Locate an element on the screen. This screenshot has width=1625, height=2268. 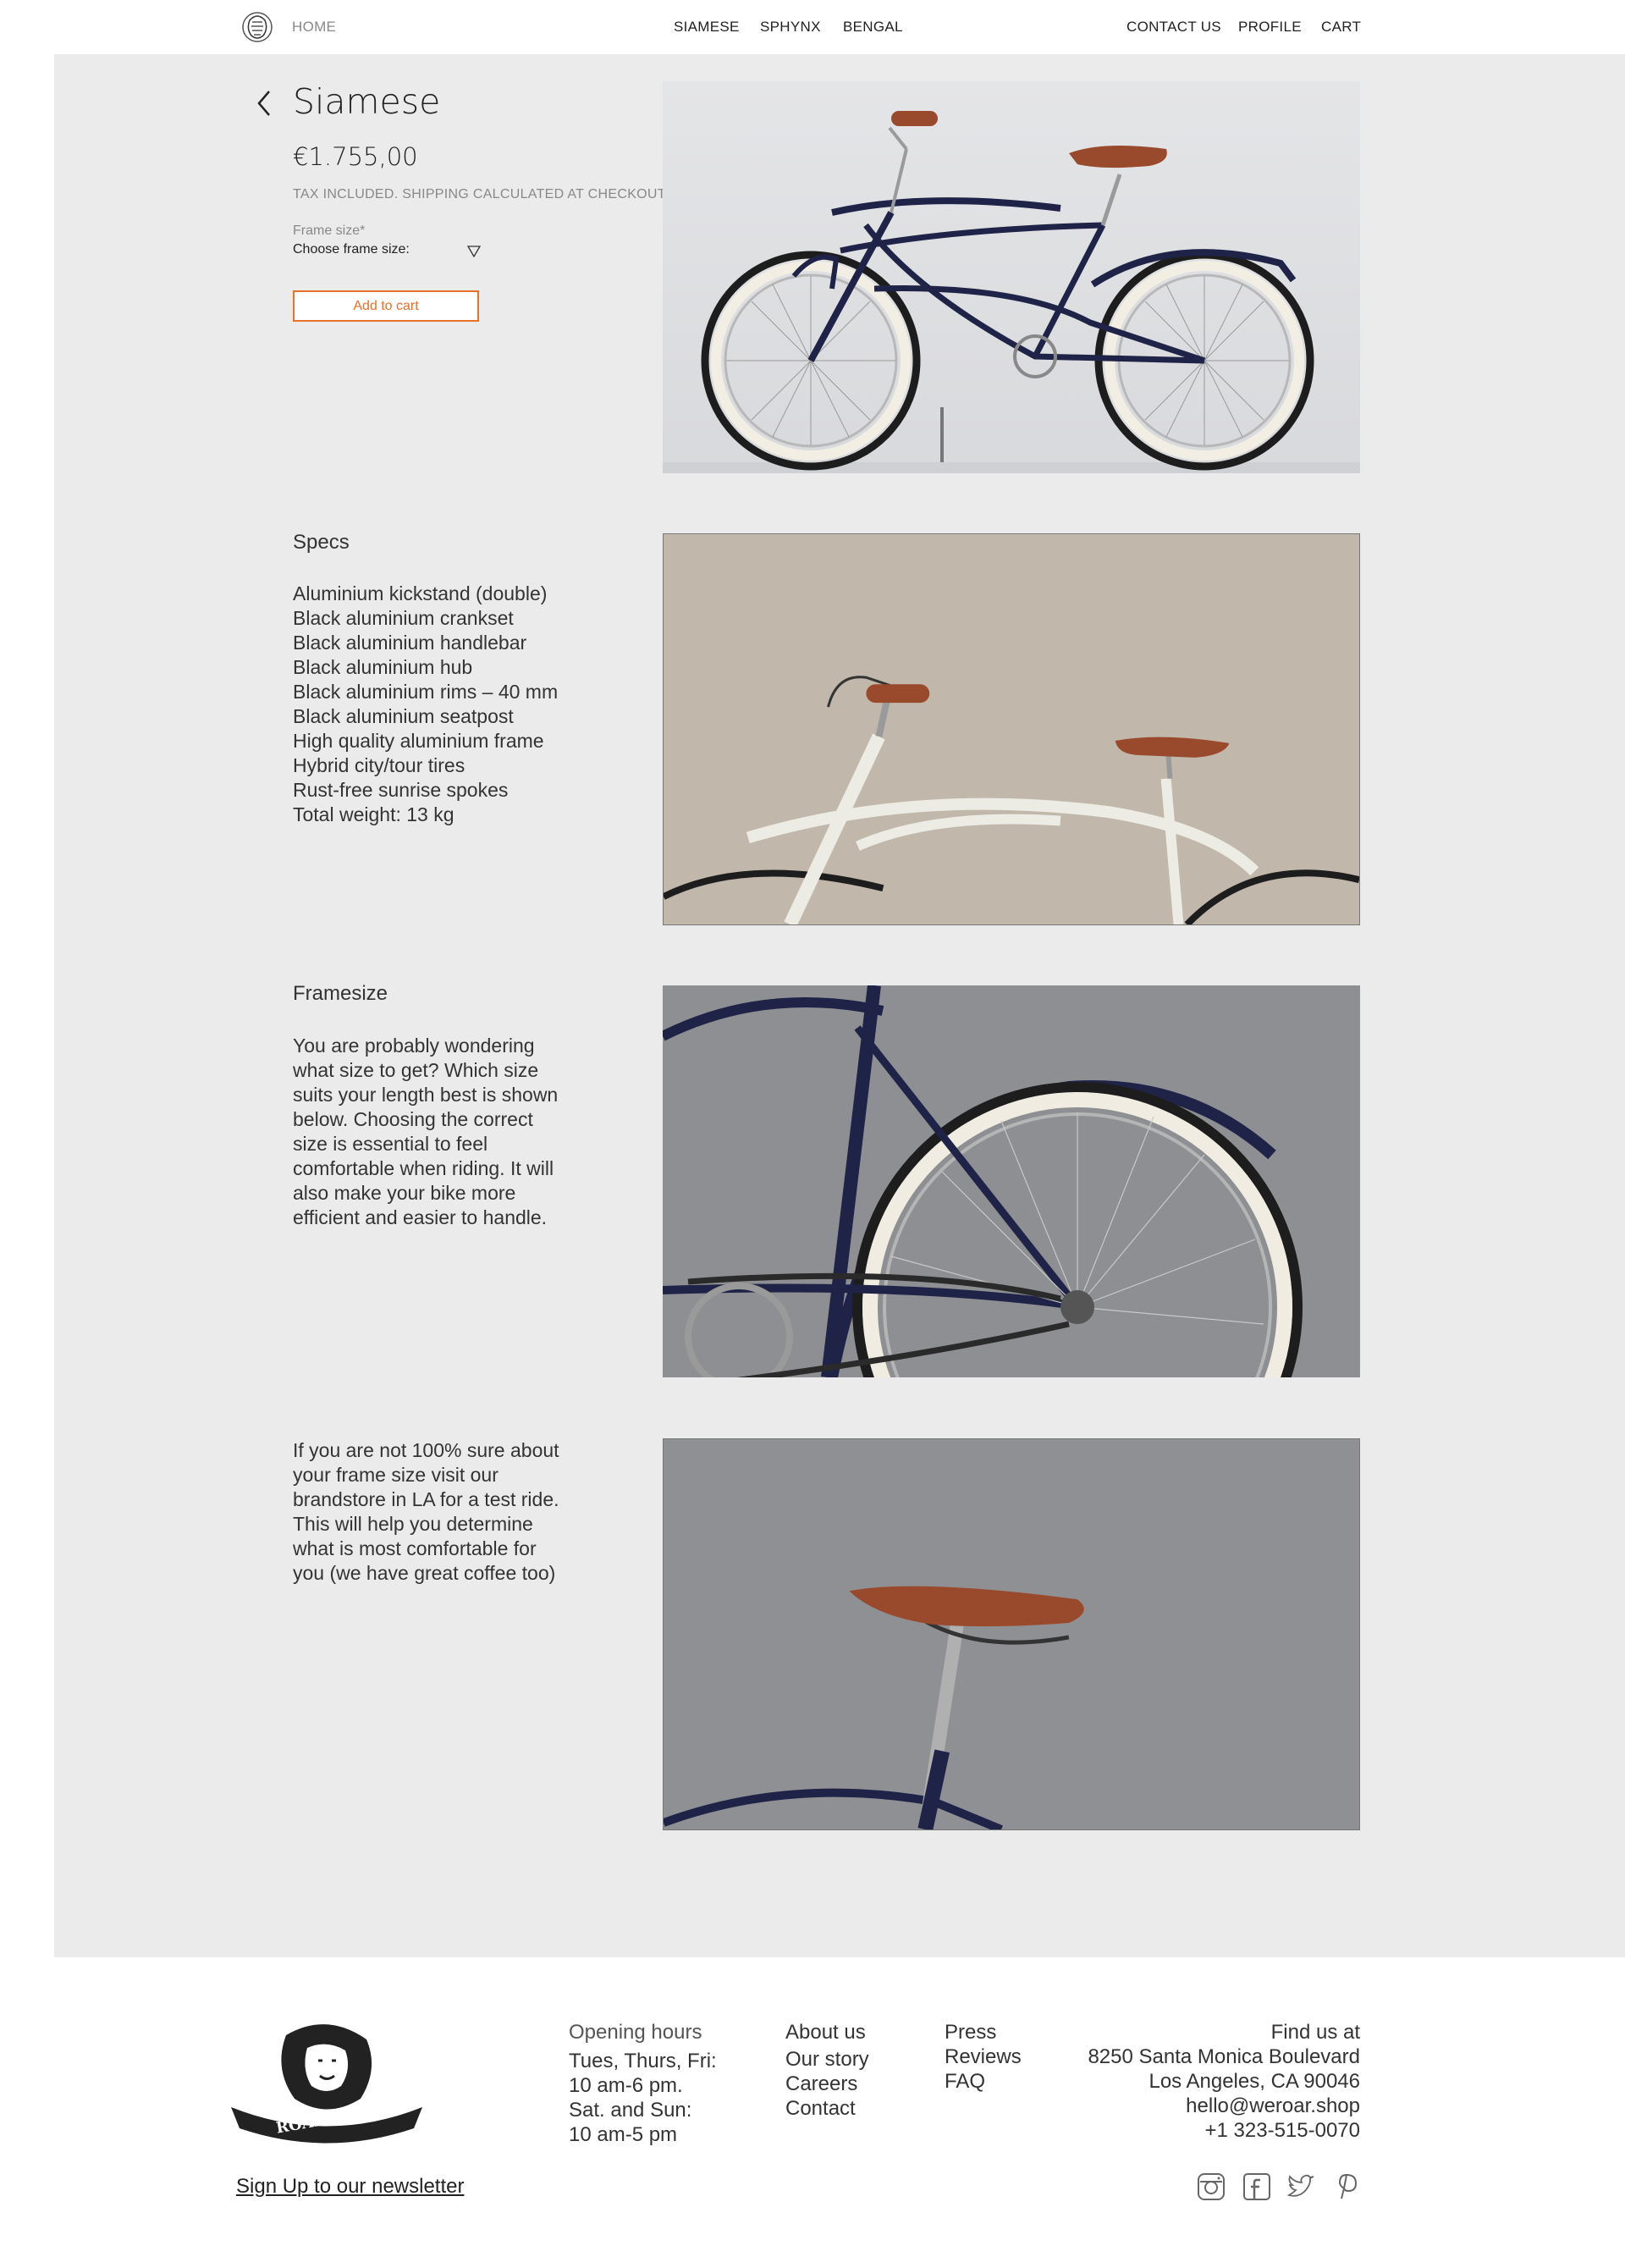
spec-item: High quality aluminium frame is located at coordinates (418, 741).